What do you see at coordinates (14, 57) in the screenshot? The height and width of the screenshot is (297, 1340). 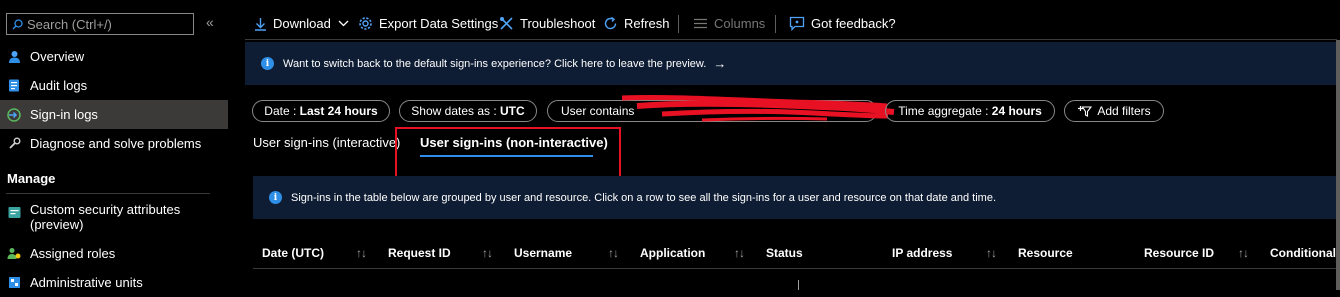 I see `person-icon` at bounding box center [14, 57].